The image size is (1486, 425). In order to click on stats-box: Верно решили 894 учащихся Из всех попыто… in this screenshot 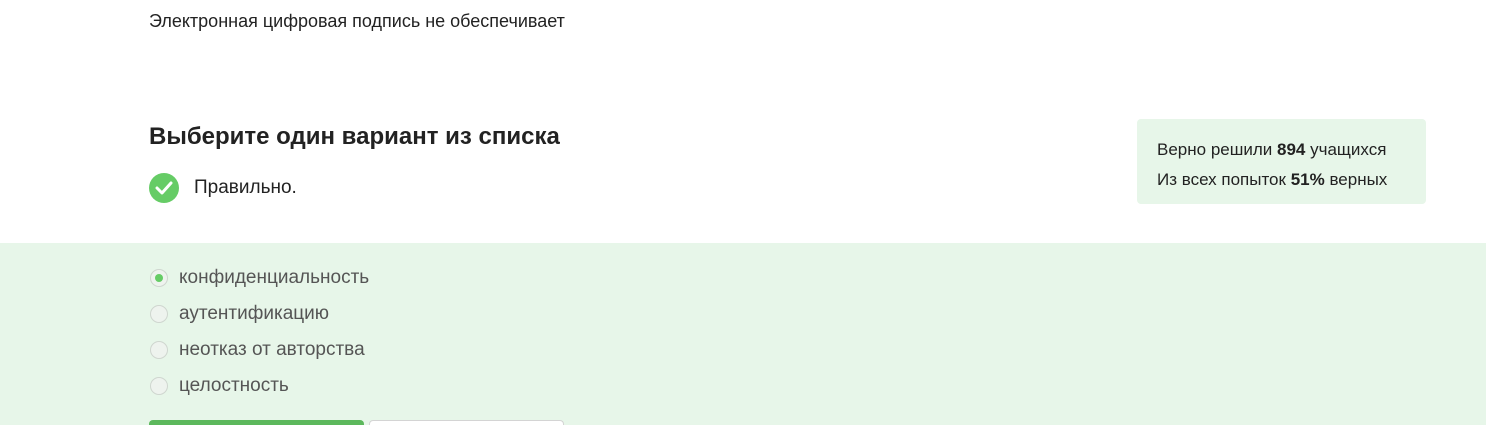, I will do `click(1281, 161)`.